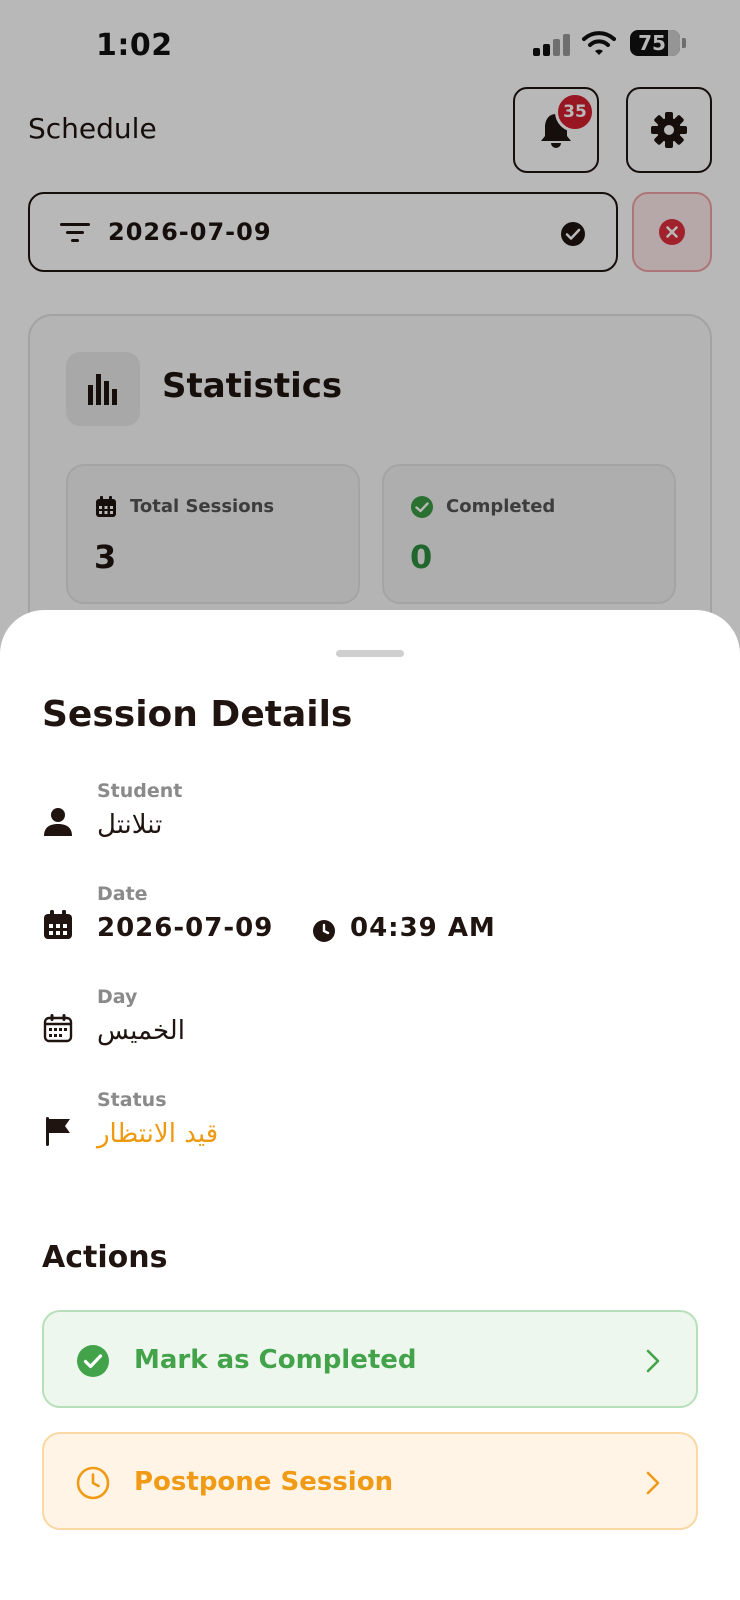 Image resolution: width=740 pixels, height=1600 pixels. What do you see at coordinates (372, 1031) in the screenshot?
I see `detail-day: Day الخميس` at bounding box center [372, 1031].